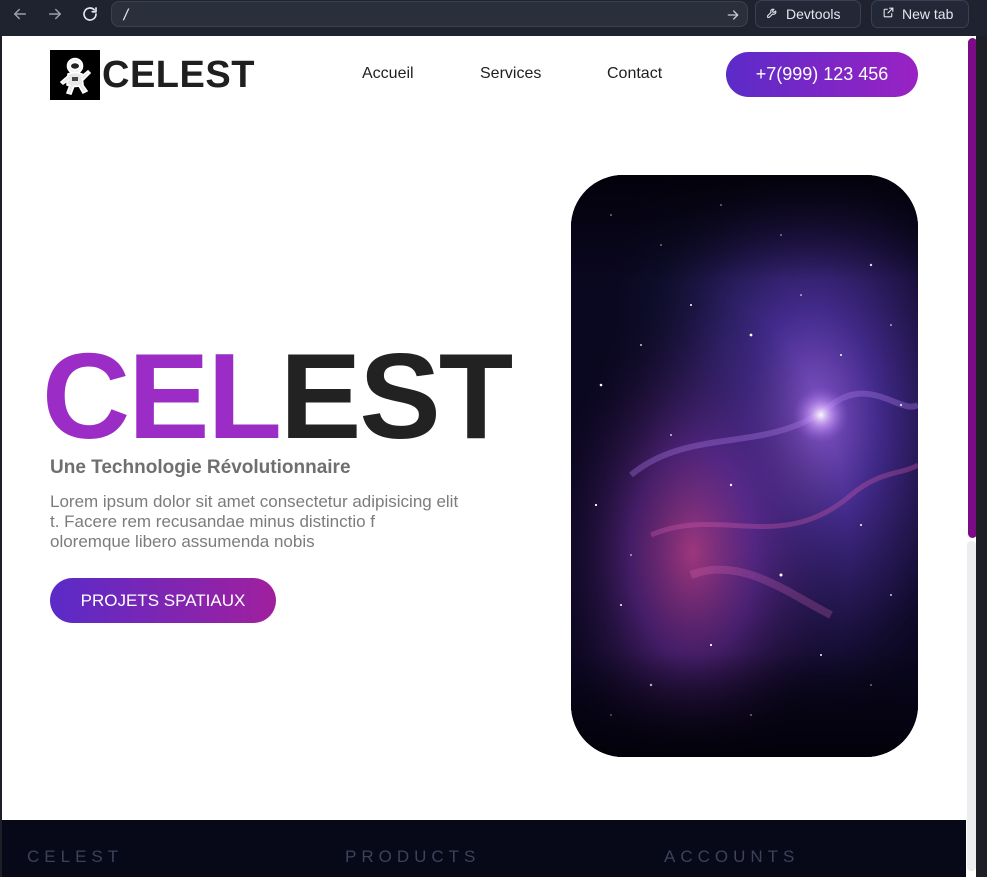  Describe the element at coordinates (20, 14) in the screenshot. I see `back-arrow-icon` at that location.